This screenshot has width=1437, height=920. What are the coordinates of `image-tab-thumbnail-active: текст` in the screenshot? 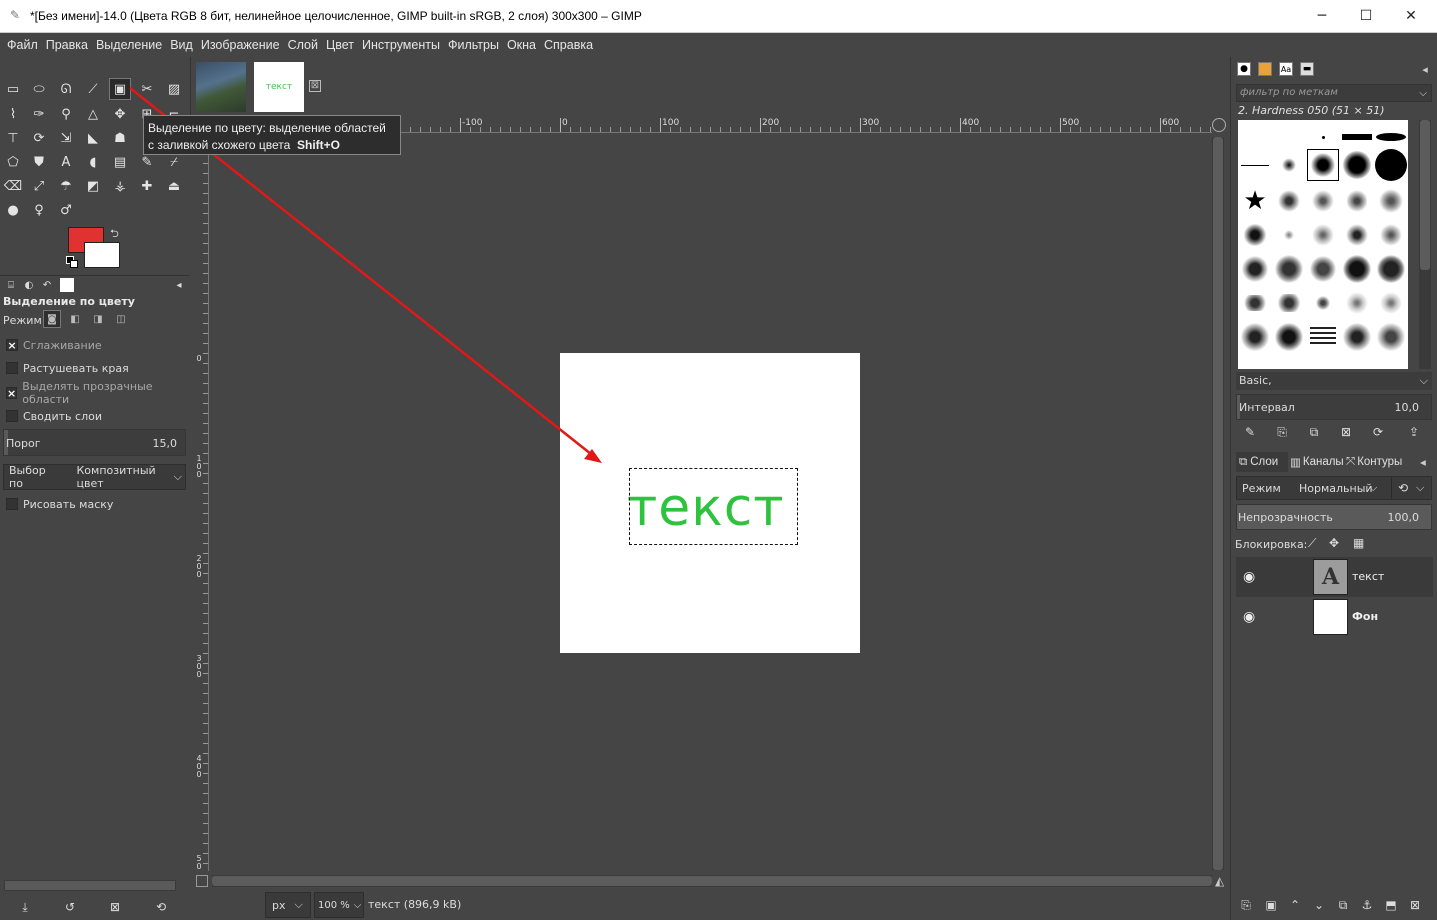 It's located at (279, 87).